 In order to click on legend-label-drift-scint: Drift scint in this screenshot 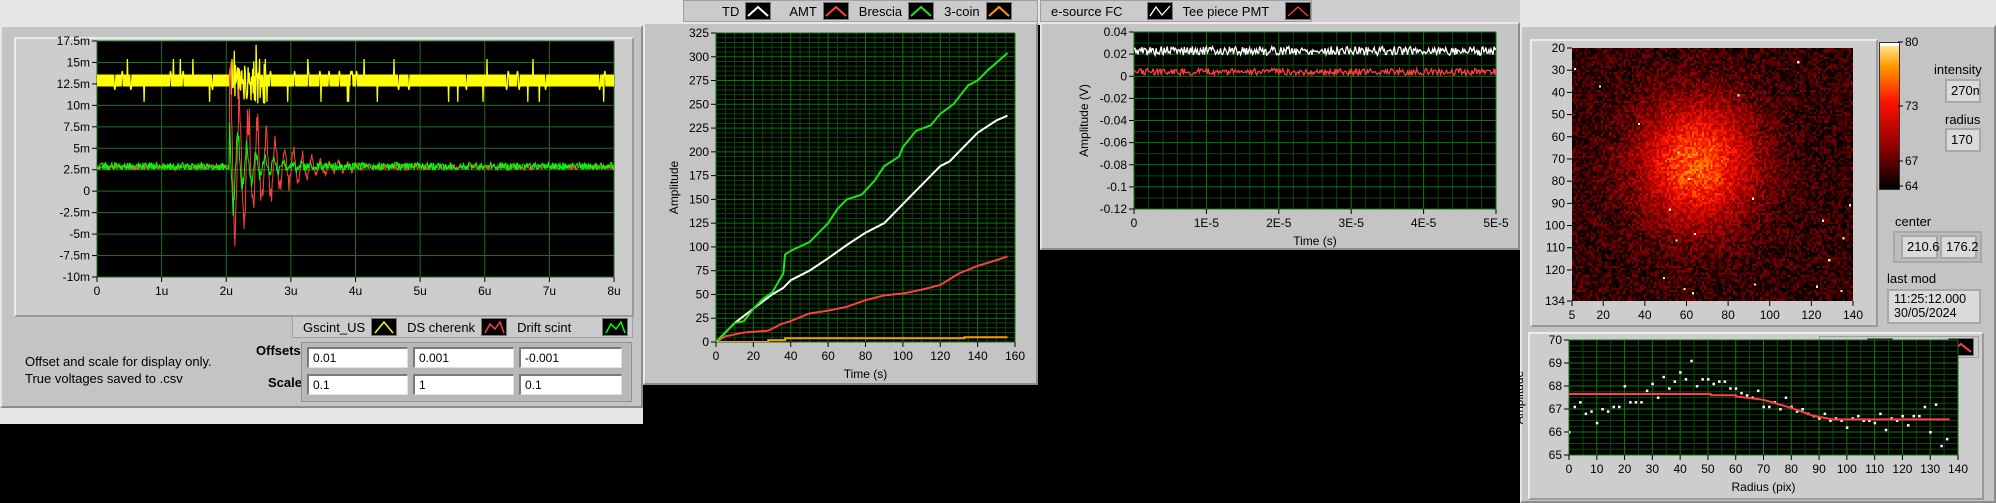, I will do `click(544, 327)`.